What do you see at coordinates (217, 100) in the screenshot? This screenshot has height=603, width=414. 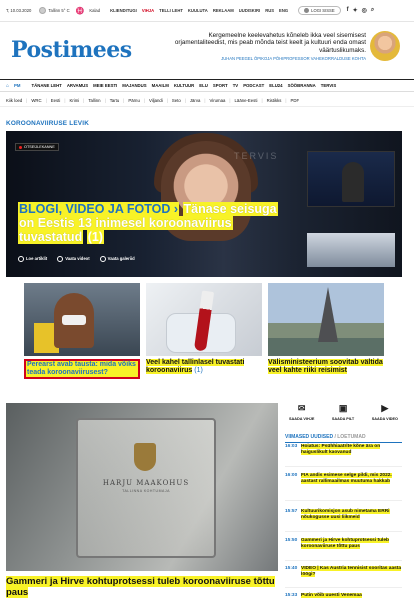 I see `subnav-virumaa: Virumaa` at bounding box center [217, 100].